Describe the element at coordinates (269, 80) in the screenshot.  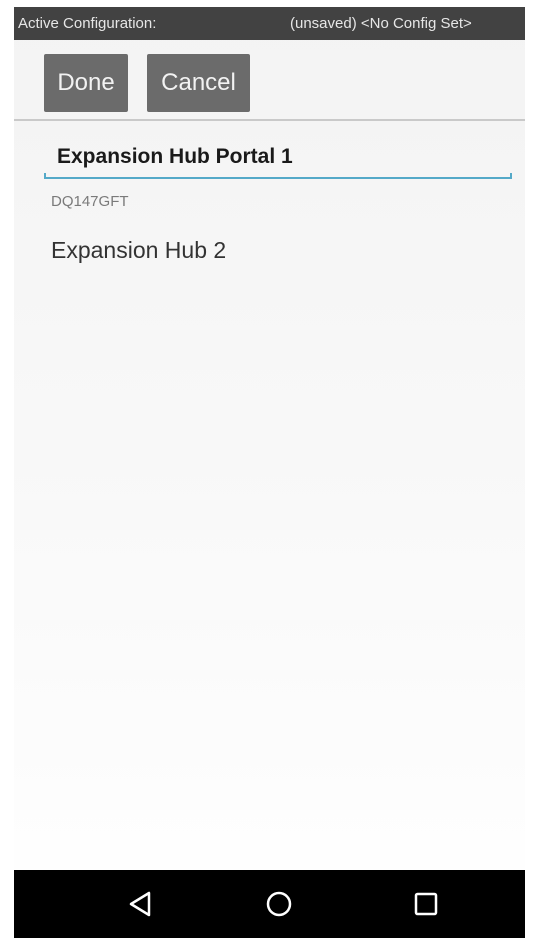
I see `toolbar: Done Cancel` at that location.